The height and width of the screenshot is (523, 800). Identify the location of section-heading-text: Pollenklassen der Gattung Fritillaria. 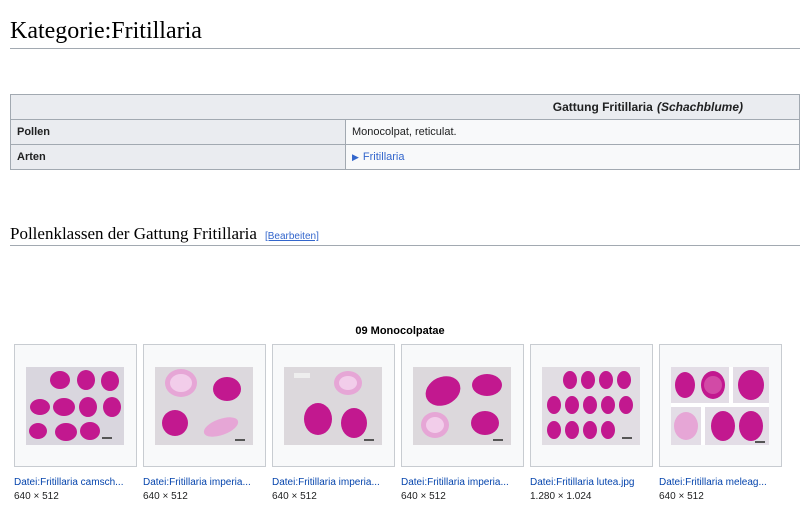
(133, 233).